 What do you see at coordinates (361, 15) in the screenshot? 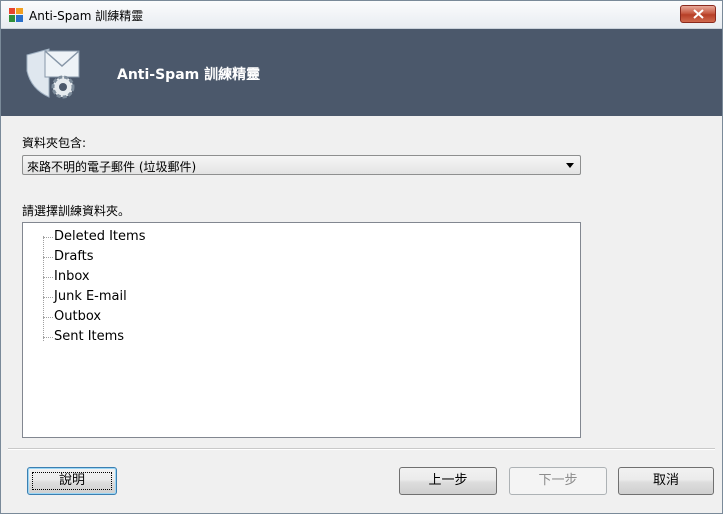
I see `title-bar: Anti-Spam 訓練精靈` at bounding box center [361, 15].